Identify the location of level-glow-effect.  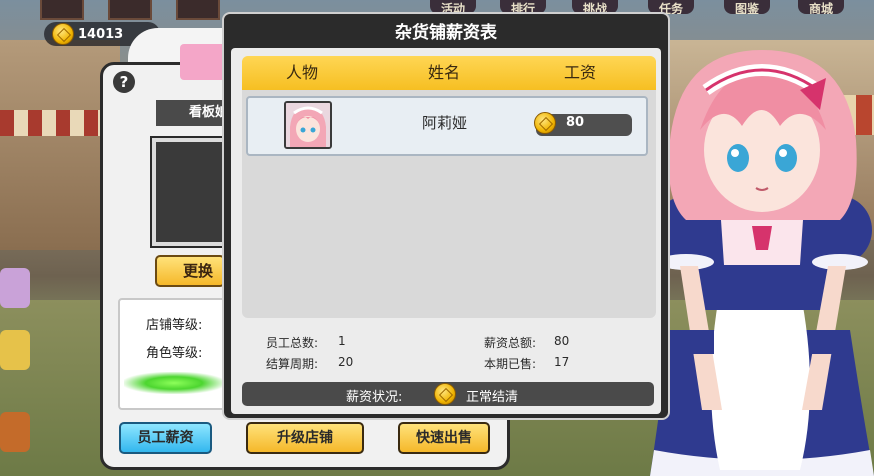
(174, 383).